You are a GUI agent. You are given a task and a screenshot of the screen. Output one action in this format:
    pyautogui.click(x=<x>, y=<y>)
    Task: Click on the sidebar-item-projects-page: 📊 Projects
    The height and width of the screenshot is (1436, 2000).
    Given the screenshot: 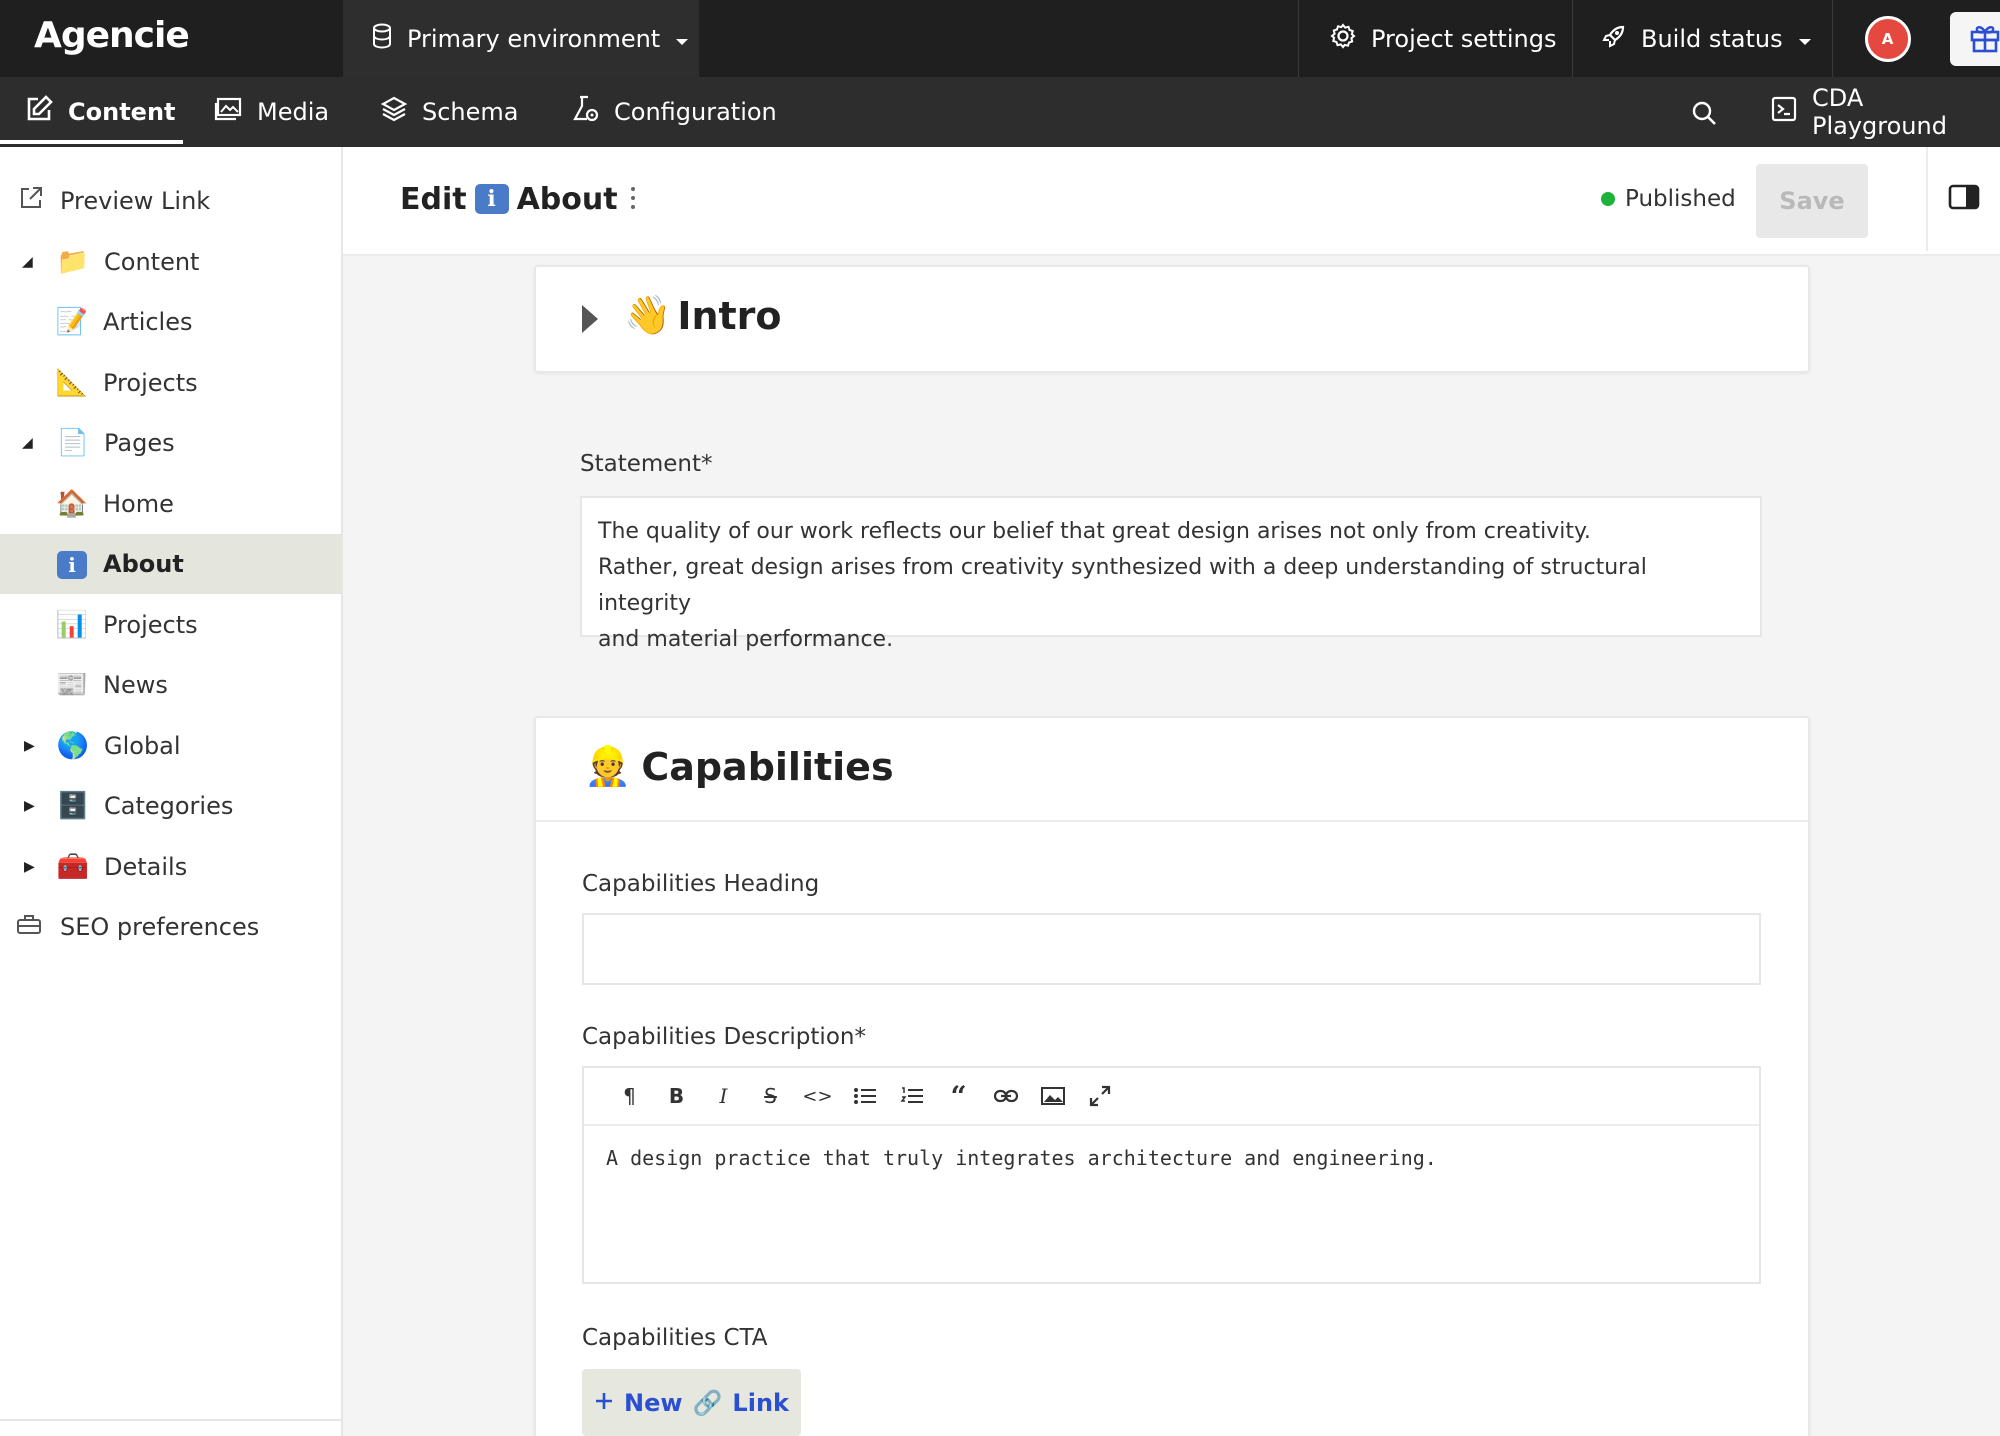 What is the action you would take?
    pyautogui.click(x=170, y=625)
    